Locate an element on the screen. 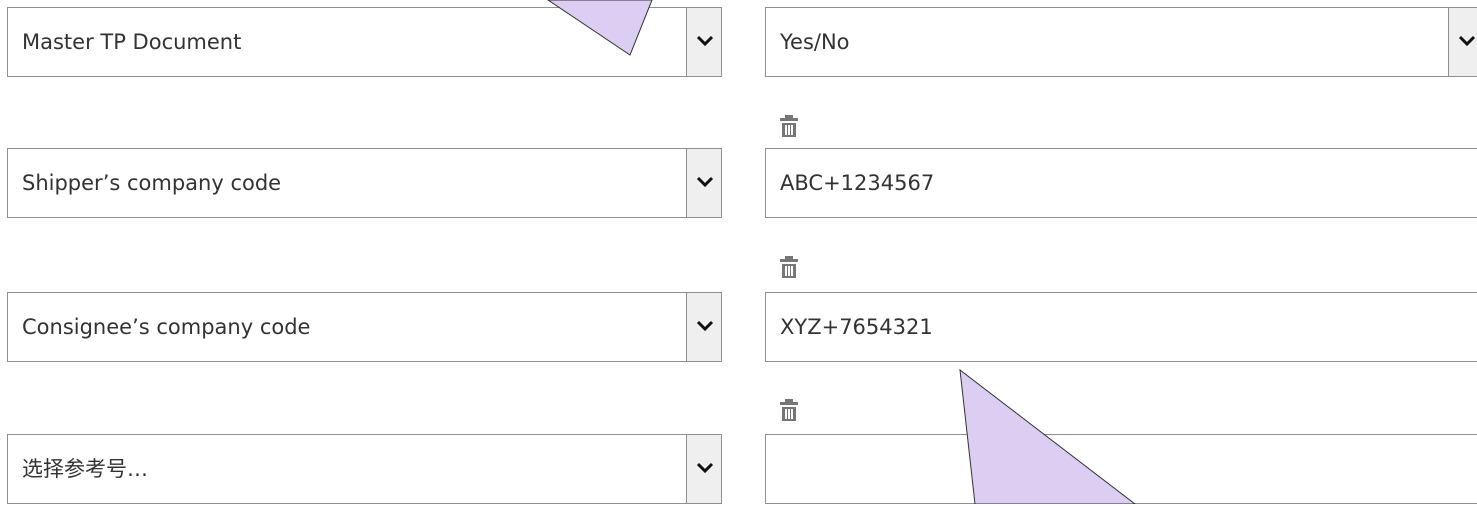 The image size is (1477, 506). value-dropdown-button is located at coordinates (1462, 42).